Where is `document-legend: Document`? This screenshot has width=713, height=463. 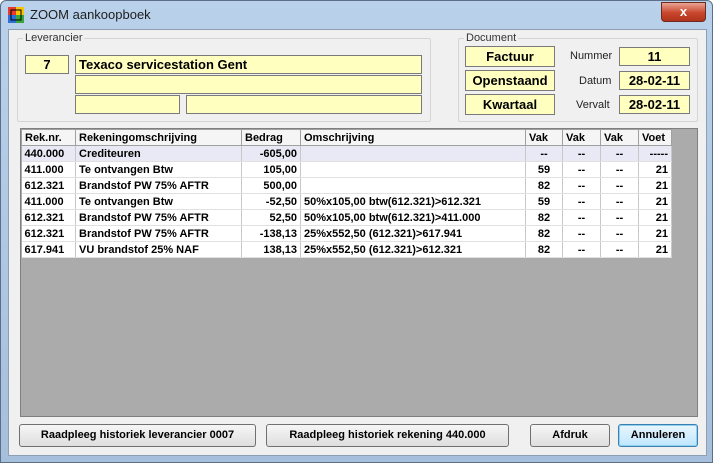
document-legend: Document is located at coordinates (491, 38).